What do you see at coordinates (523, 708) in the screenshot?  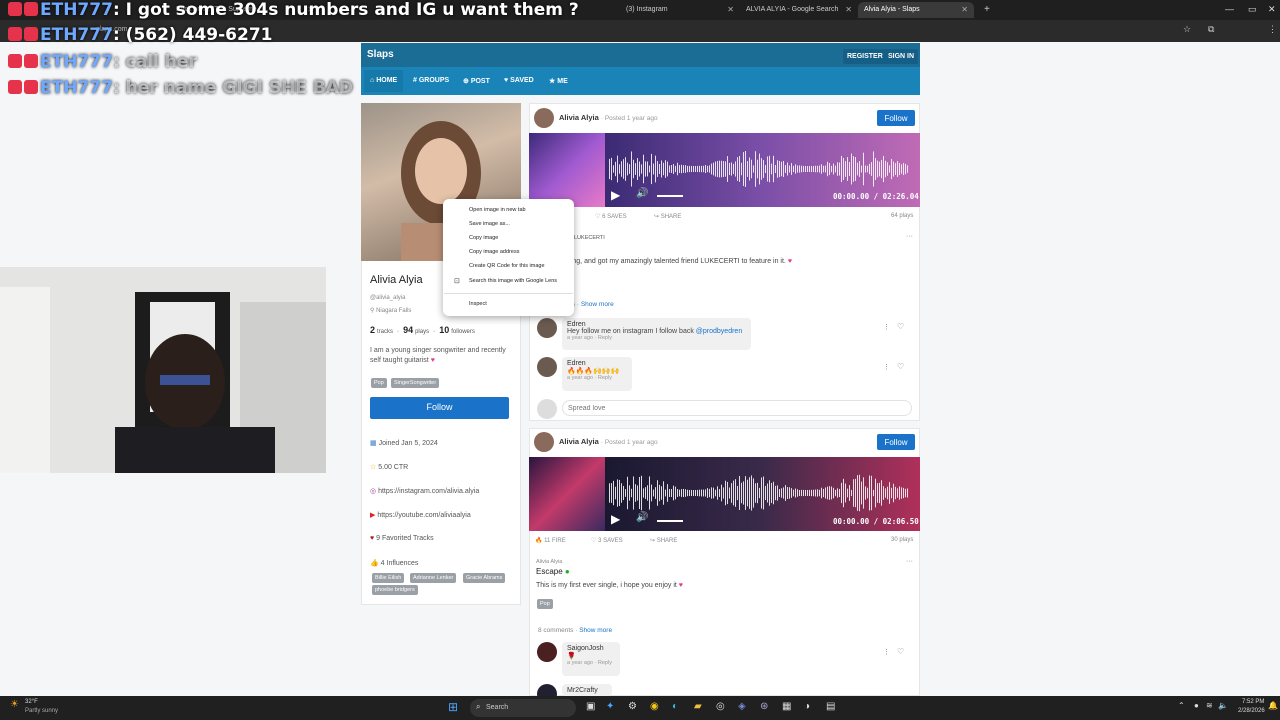 I see `taskbar-search: ⌕ Search` at bounding box center [523, 708].